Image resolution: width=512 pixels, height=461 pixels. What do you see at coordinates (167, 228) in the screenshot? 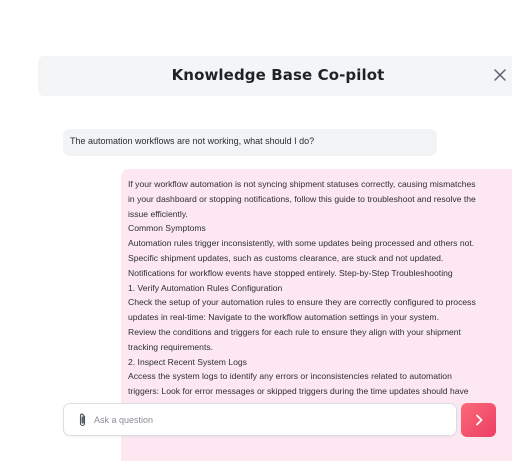
I see `assistant-line: Common Symptoms` at bounding box center [167, 228].